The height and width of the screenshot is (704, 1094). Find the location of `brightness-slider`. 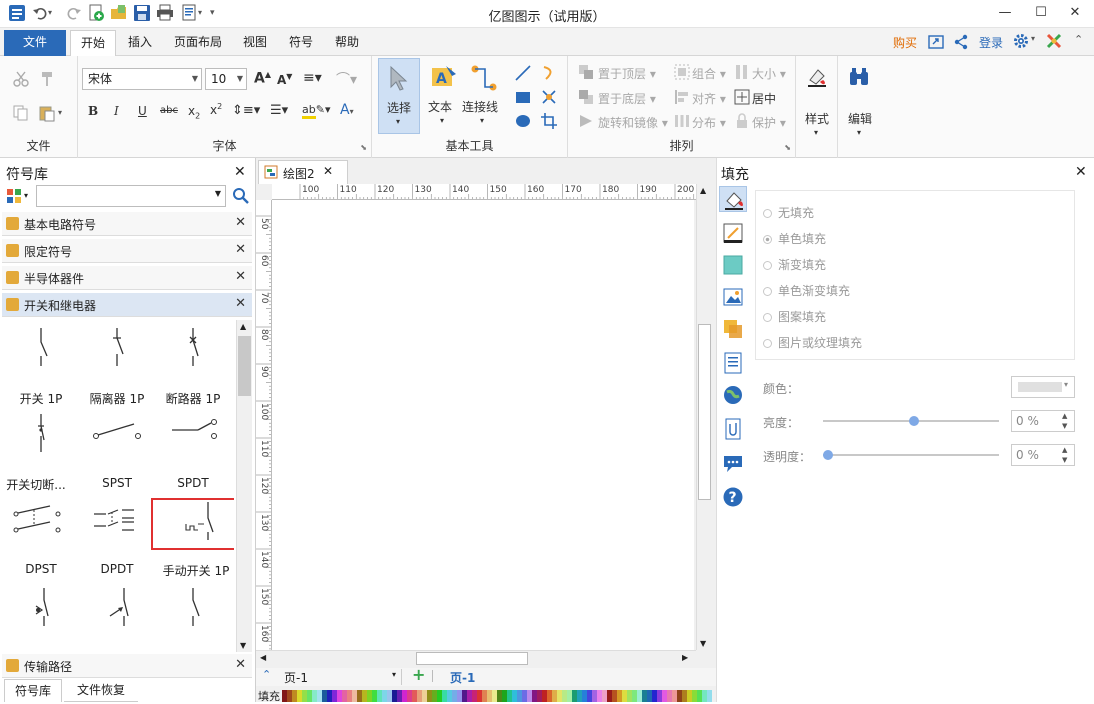

brightness-slider is located at coordinates (911, 421).